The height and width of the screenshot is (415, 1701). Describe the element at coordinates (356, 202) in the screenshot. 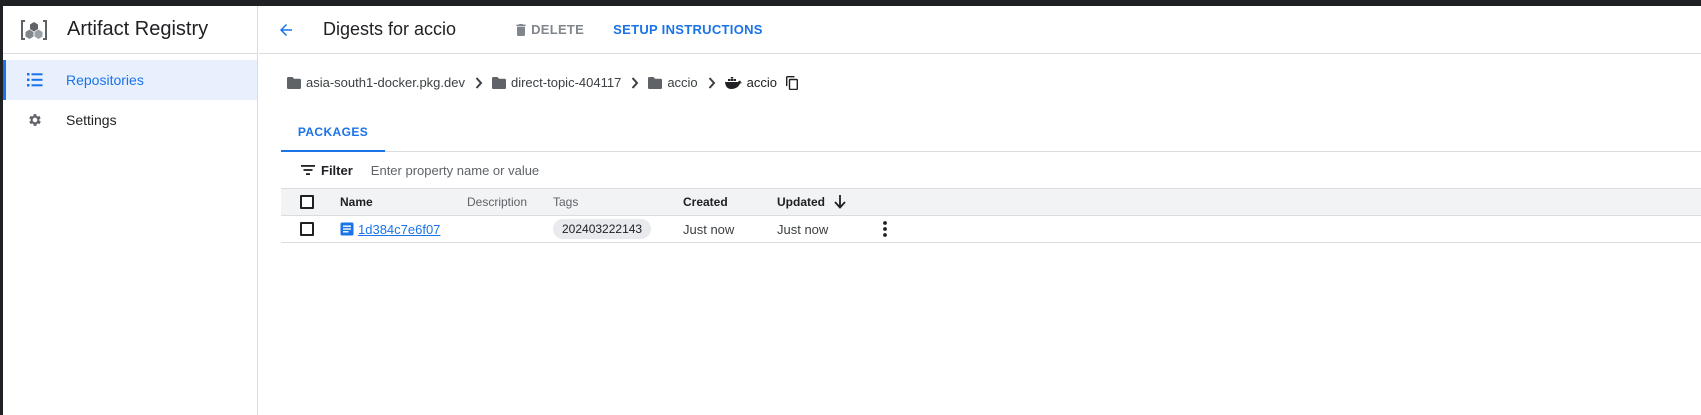

I see `column-header-name: Name` at that location.